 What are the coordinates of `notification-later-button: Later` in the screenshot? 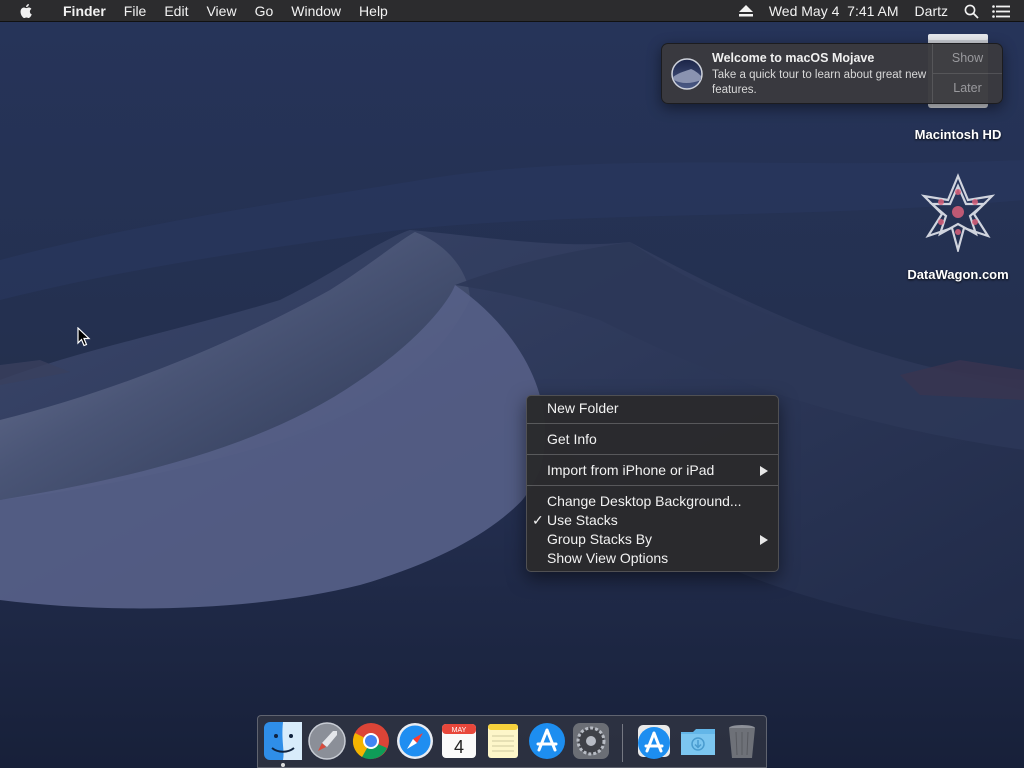 It's located at (967, 89).